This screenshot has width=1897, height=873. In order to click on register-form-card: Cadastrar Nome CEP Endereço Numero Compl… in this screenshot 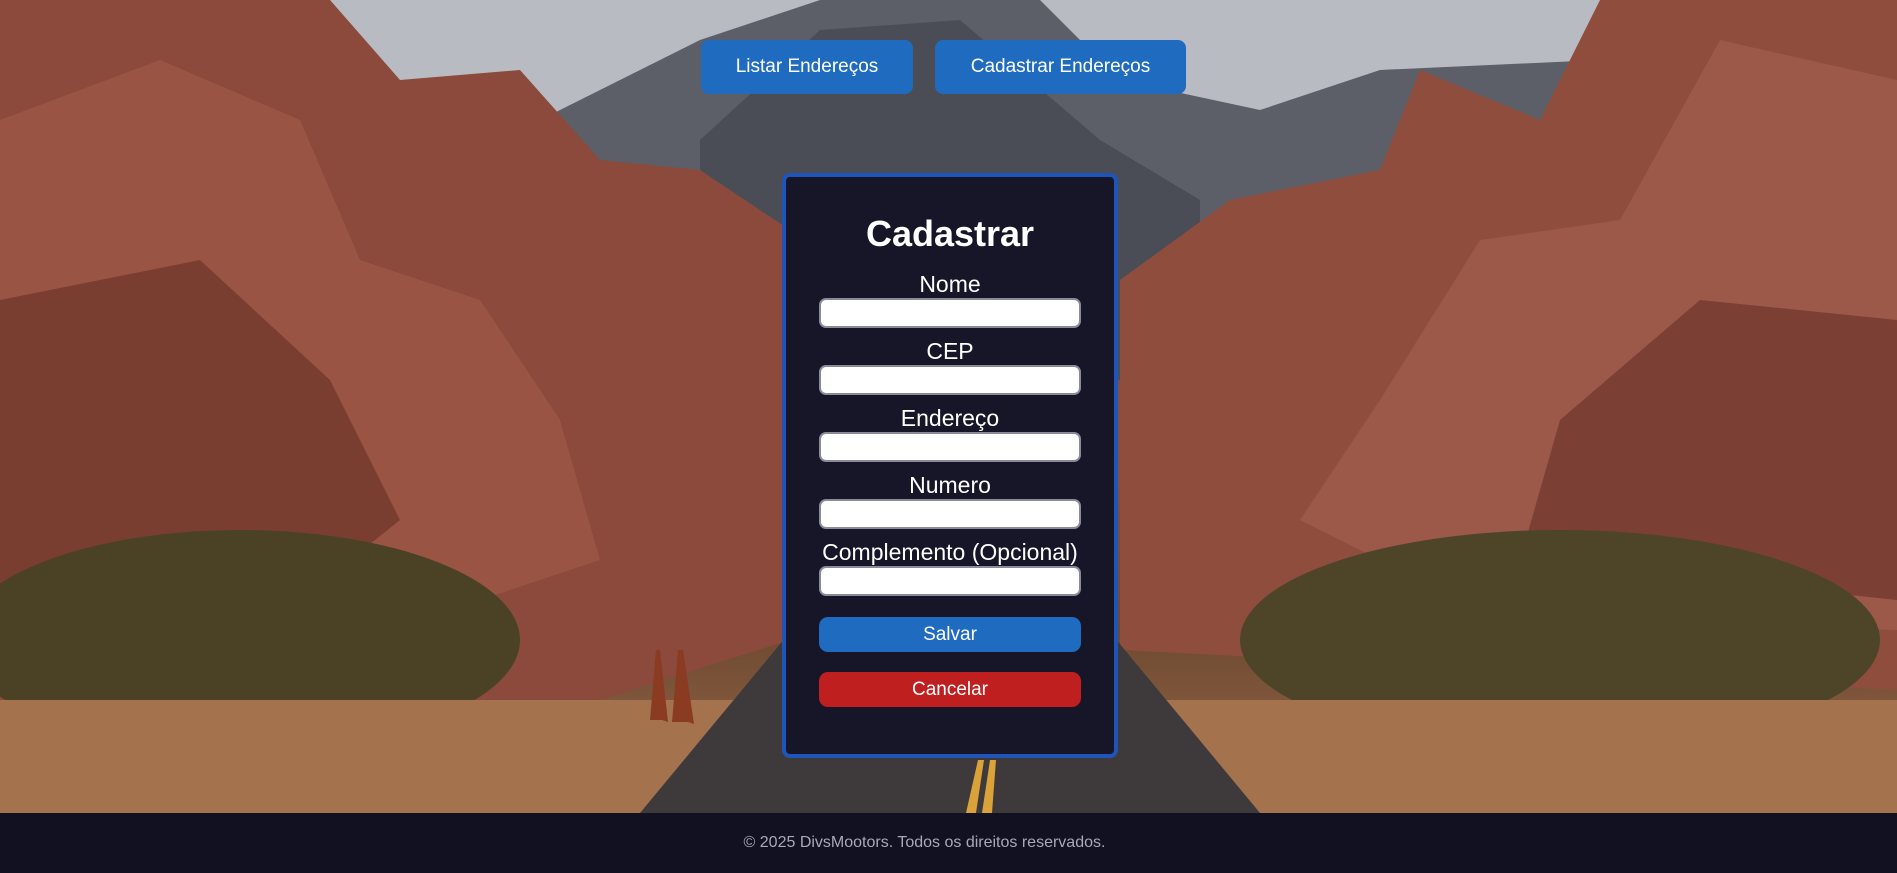, I will do `click(950, 465)`.